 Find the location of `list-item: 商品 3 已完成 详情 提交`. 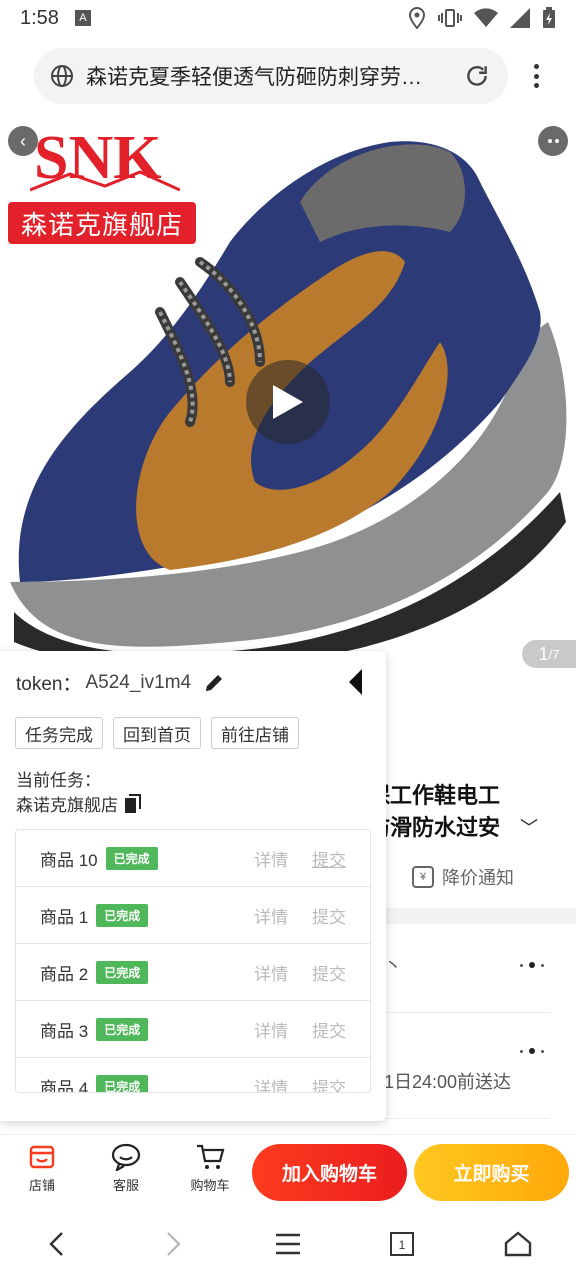

list-item: 商品 3 已完成 详情 提交 is located at coordinates (193, 1029).